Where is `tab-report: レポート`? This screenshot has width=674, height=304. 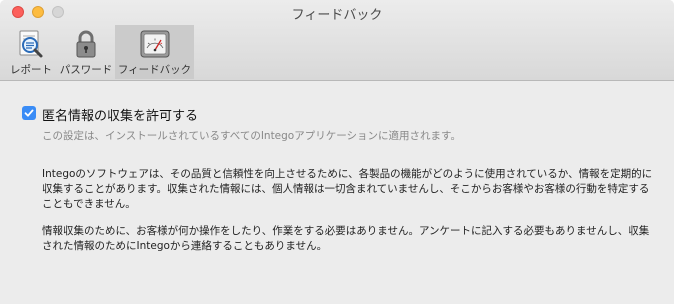 tab-report: レポート is located at coordinates (31, 52).